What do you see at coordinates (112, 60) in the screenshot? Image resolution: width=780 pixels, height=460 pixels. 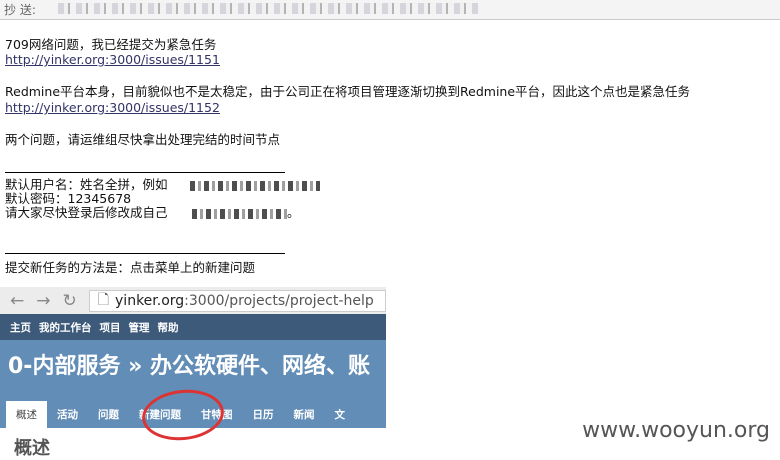 I see `issue-link-1151: http://yinker.org:3000/issues/1151` at bounding box center [112, 60].